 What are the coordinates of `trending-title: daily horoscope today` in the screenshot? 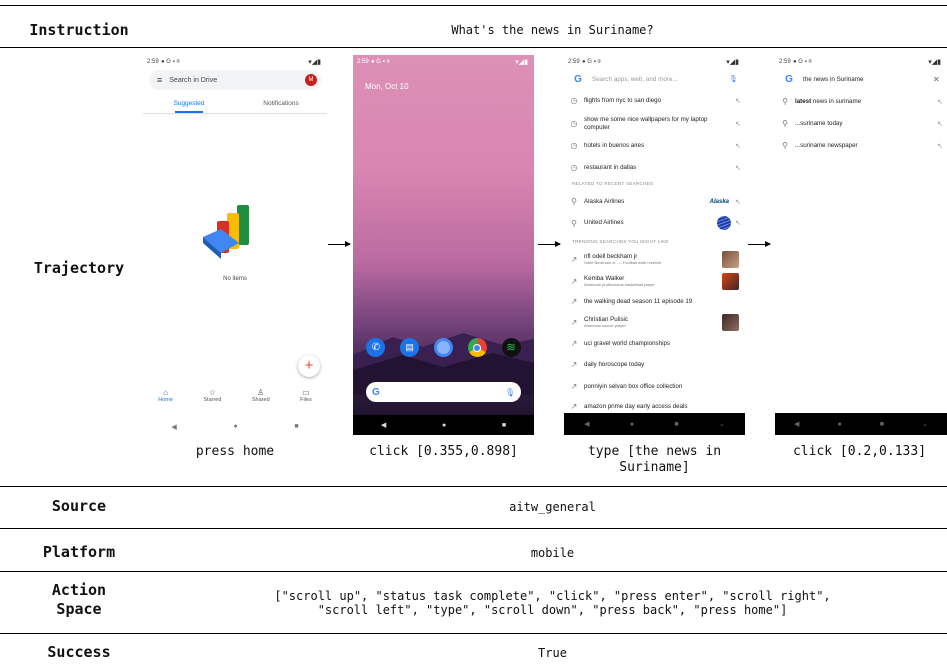 It's located at (614, 364).